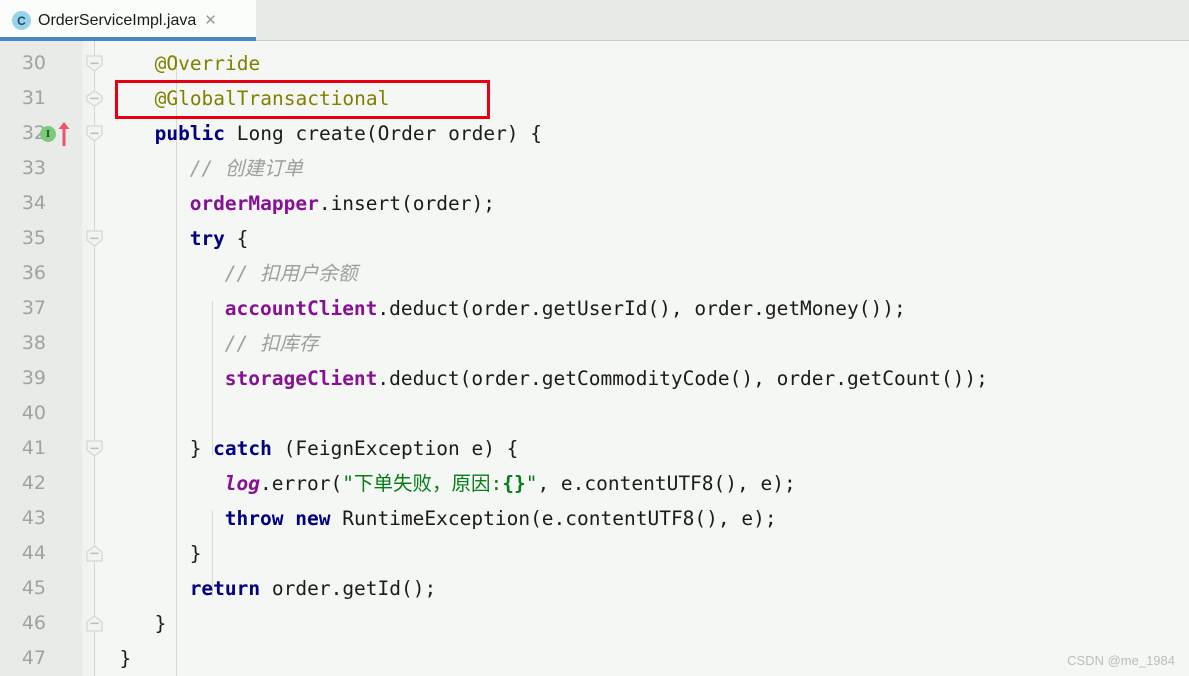  I want to click on tab-orderserviceimpl-java: C OrderServiceImpl.java ✕, so click(128, 20).